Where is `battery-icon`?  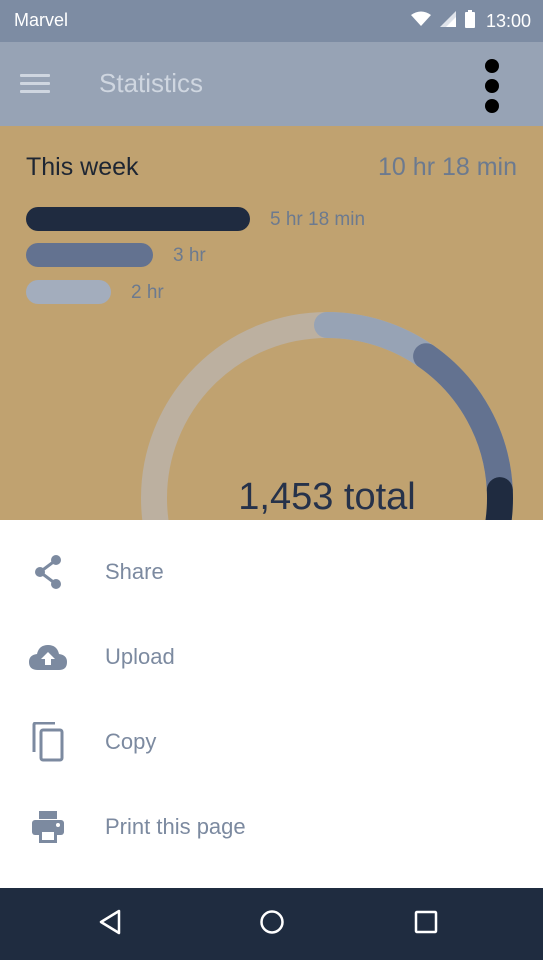 battery-icon is located at coordinates (469, 21).